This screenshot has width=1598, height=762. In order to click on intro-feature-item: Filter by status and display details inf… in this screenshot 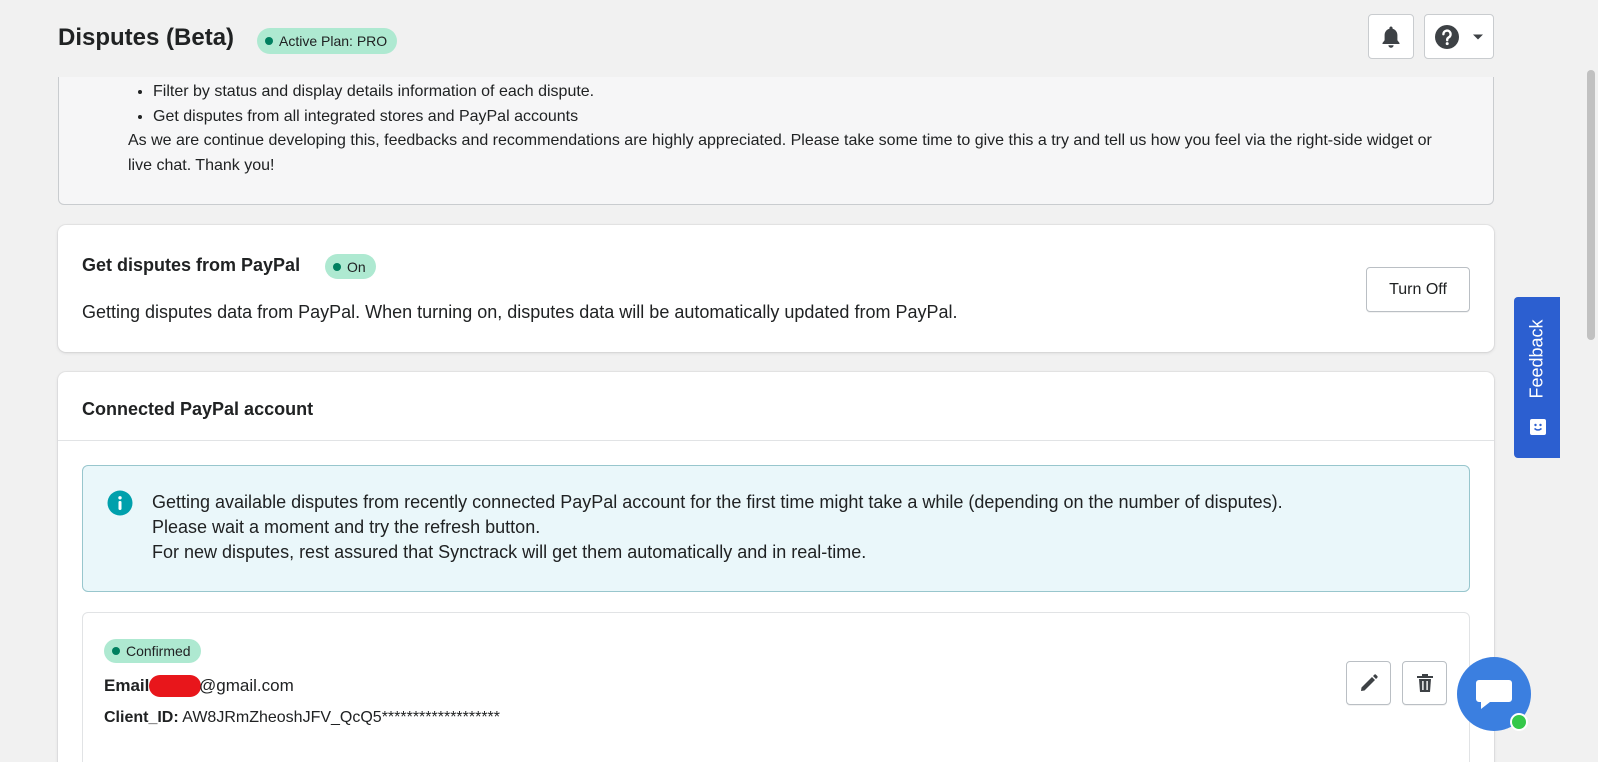, I will do `click(373, 91)`.